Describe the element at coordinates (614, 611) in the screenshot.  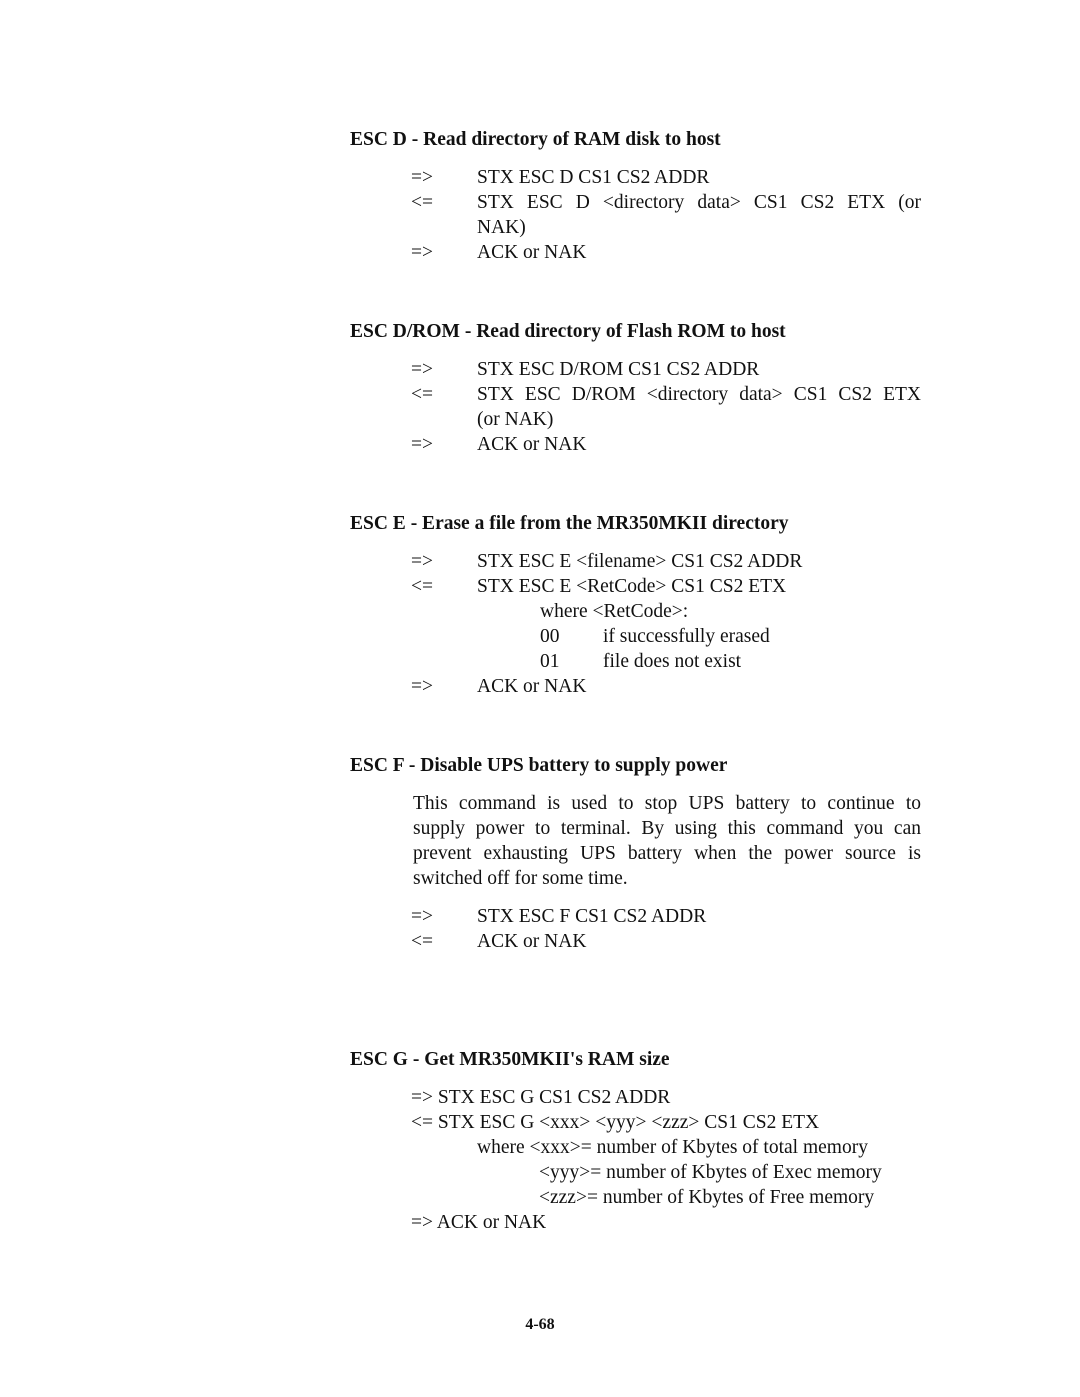
I see `retcode-where-label: where <RetCode>:` at that location.